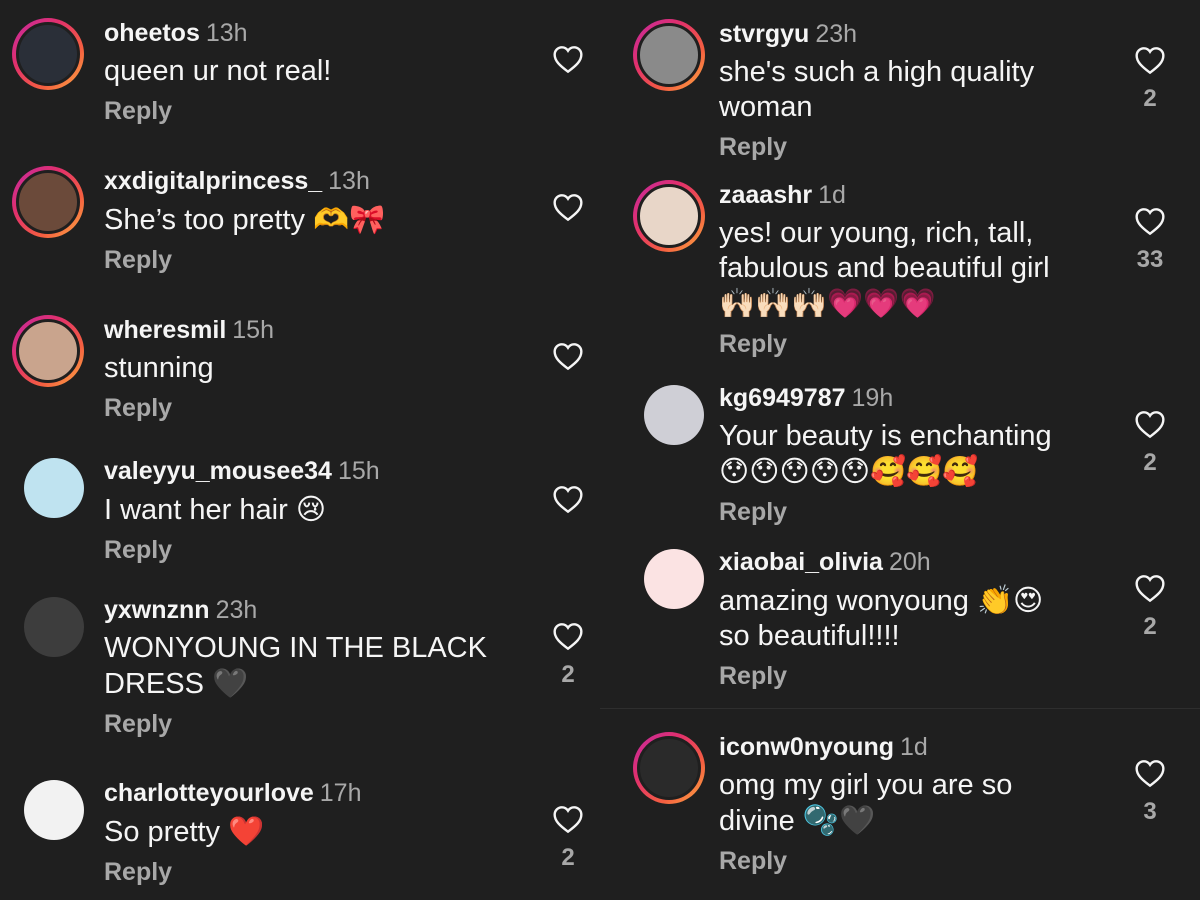  I want to click on comment-text: omg my girl you are so divine 🫧🖤, so click(866, 803).